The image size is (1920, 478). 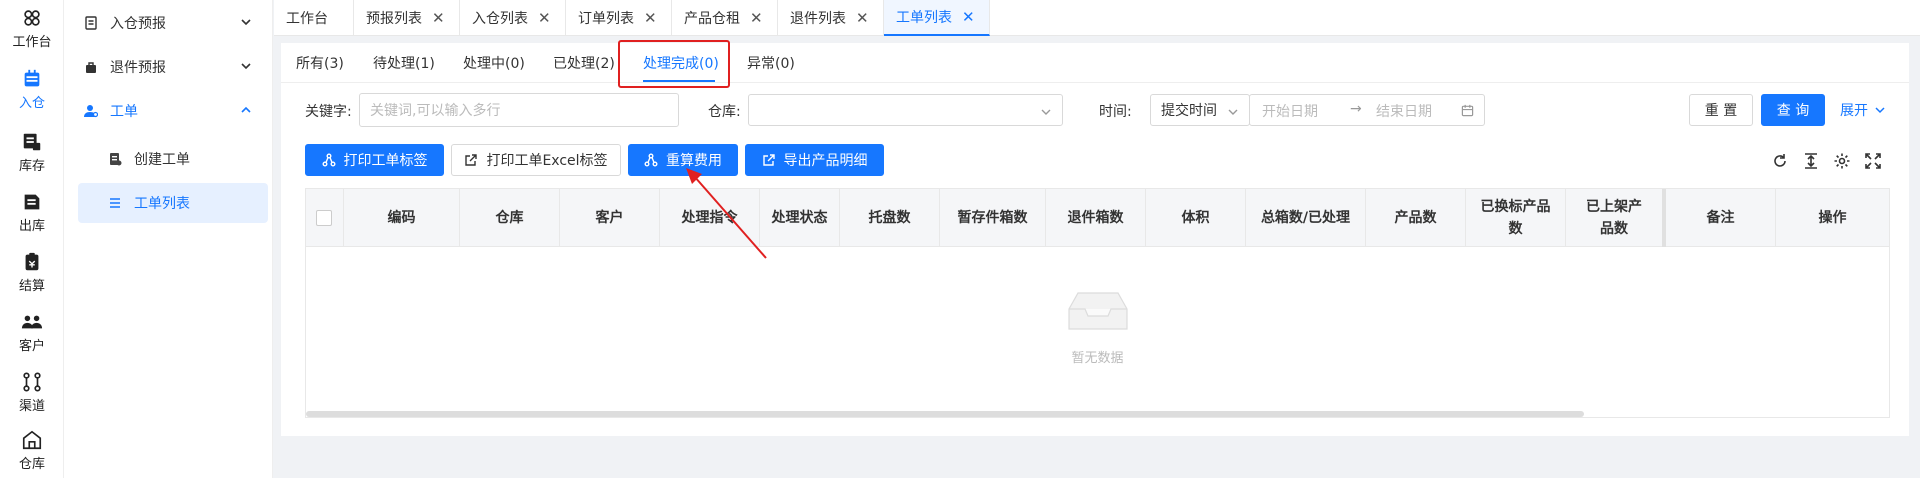 I want to click on status-tab-all: 所有(3), so click(x=320, y=63).